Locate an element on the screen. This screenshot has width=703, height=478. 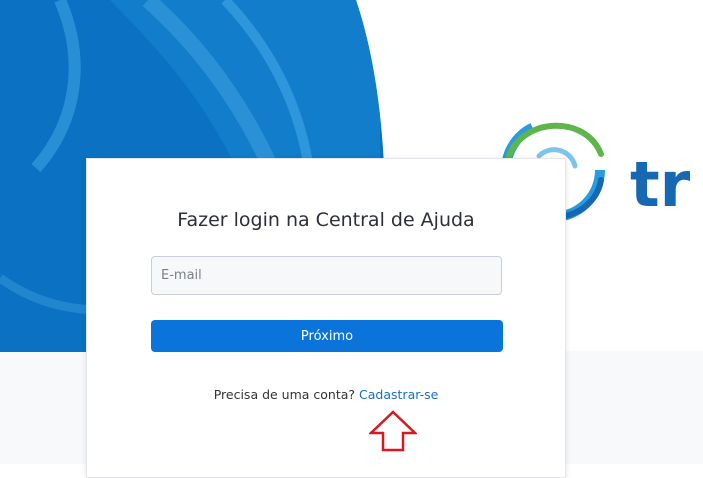
up-arrow-outline-icon is located at coordinates (393, 431).